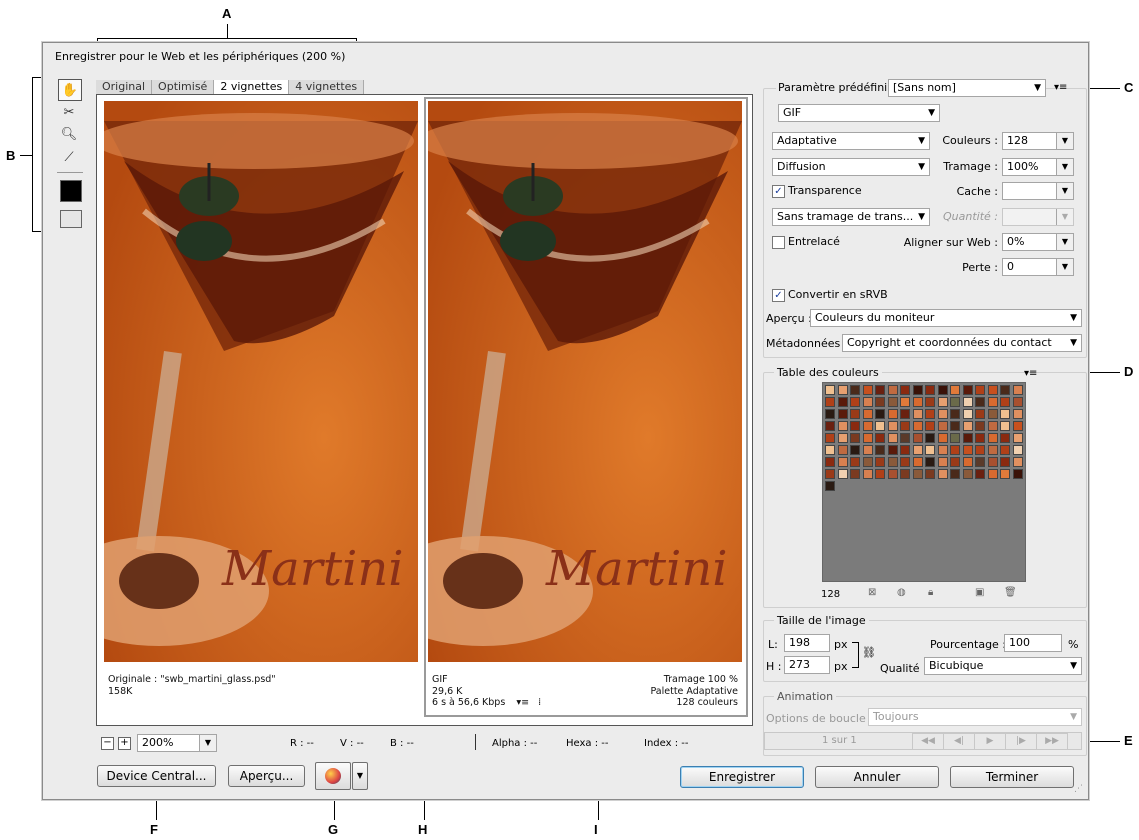  Describe the element at coordinates (1038, 242) in the screenshot. I see `web-snap-select: 0% ▼` at that location.